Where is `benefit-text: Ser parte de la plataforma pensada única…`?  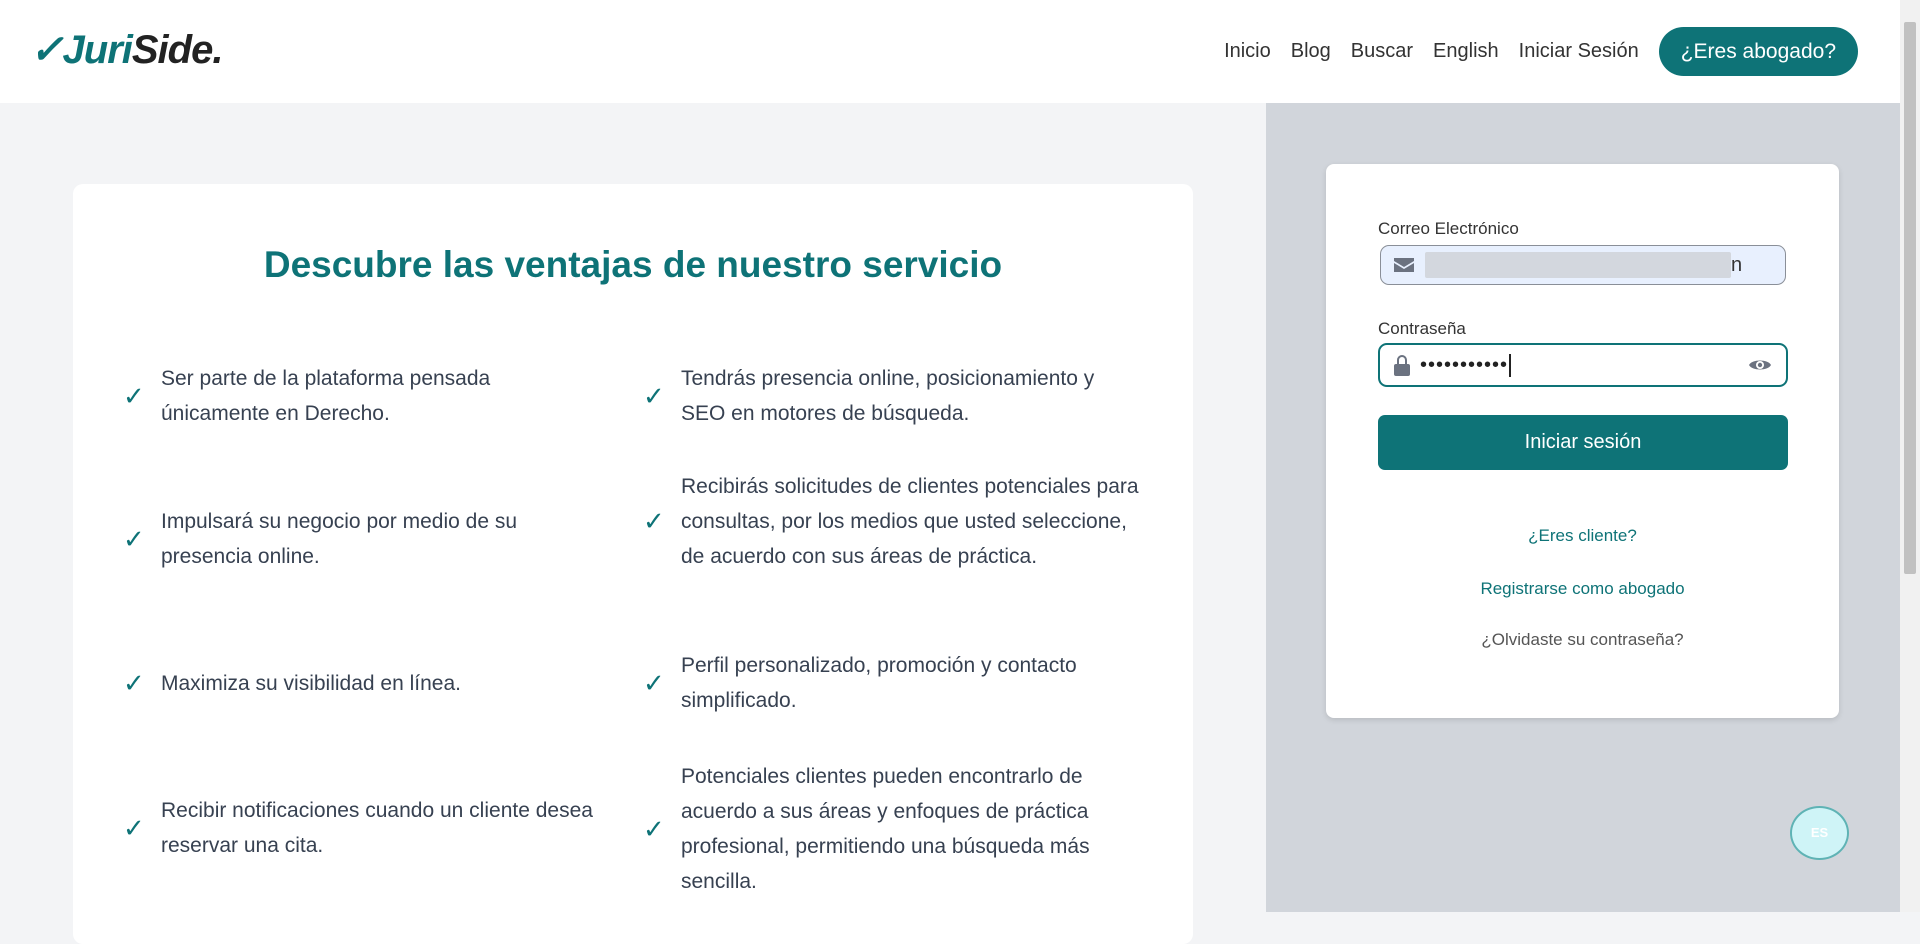 benefit-text: Ser parte de la plataforma pensada única… is located at coordinates (326, 396).